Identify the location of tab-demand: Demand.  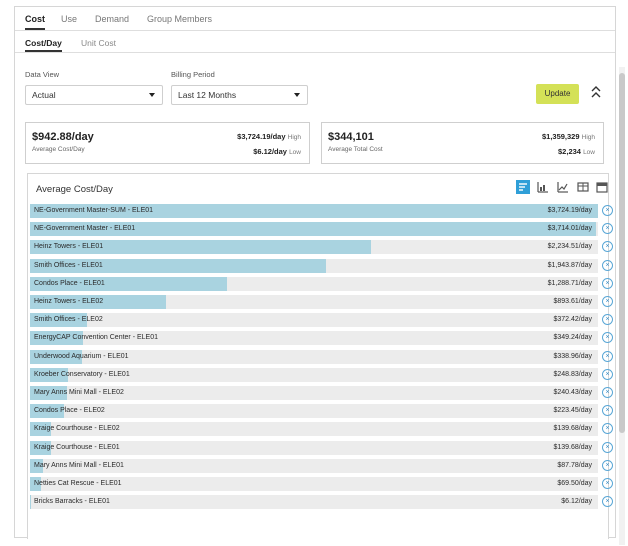
(112, 18).